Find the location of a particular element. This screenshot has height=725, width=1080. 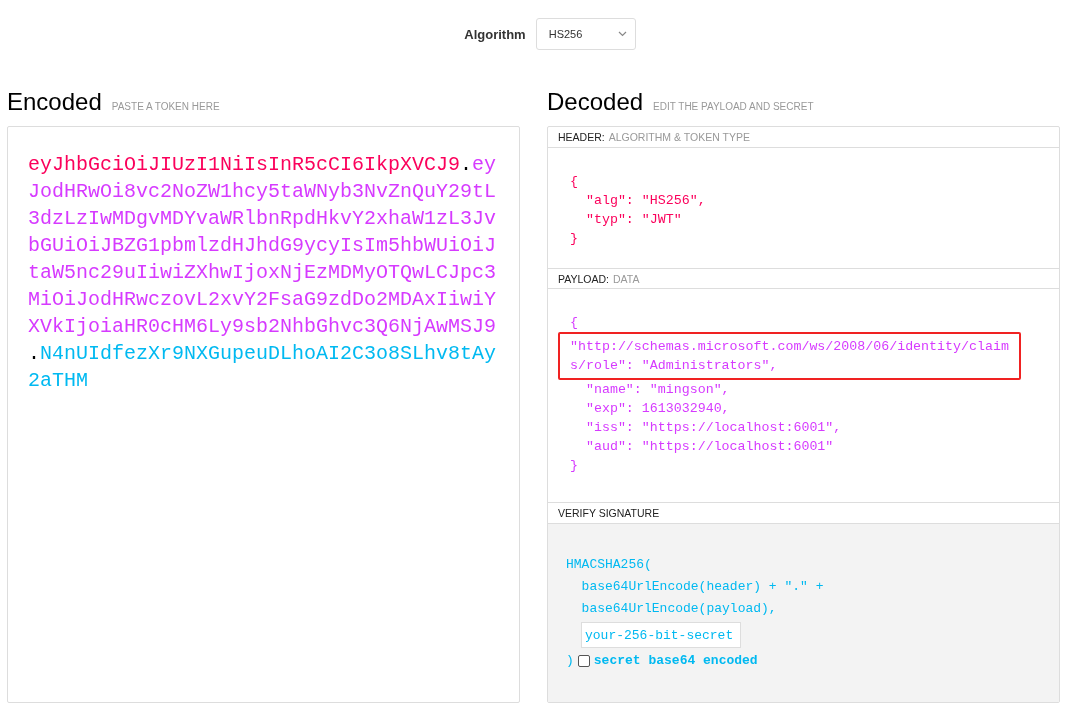

json-line: "http://schemas.microsoft.com/ws/2008/06/identity/claim is located at coordinates (789, 347).